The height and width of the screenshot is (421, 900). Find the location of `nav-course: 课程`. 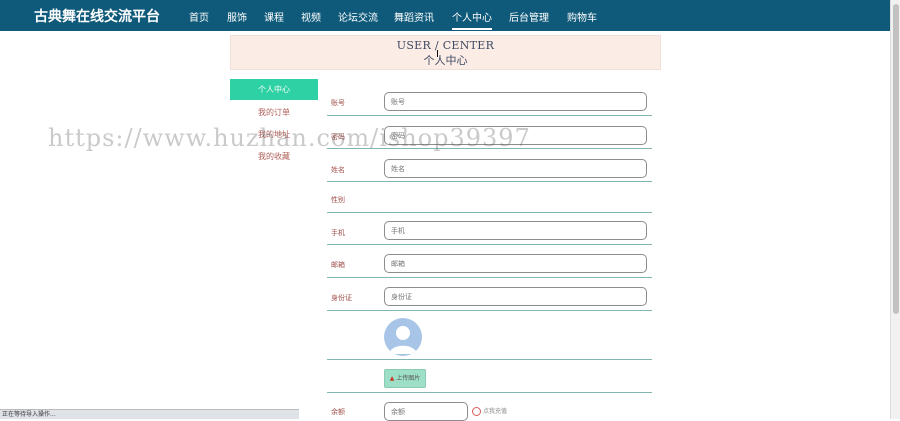

nav-course: 课程 is located at coordinates (274, 16).